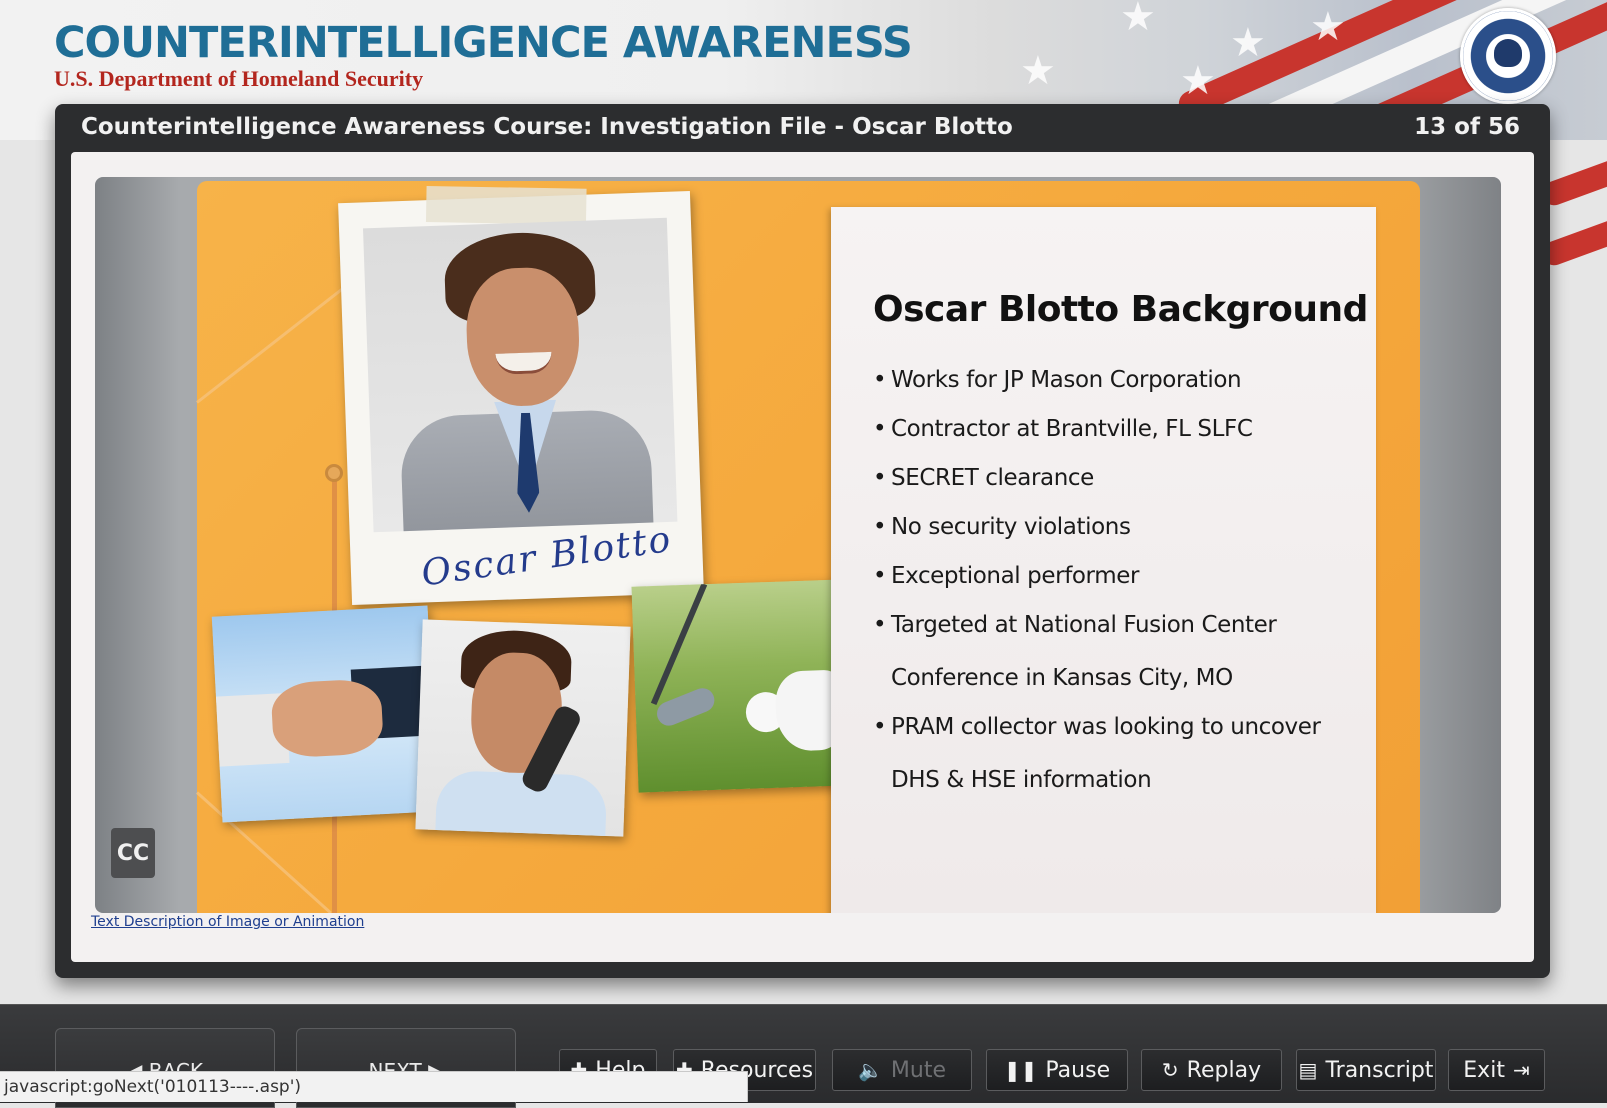 Image resolution: width=1607 pixels, height=1108 pixels. I want to click on document-icon: ▤, so click(1308, 1070).